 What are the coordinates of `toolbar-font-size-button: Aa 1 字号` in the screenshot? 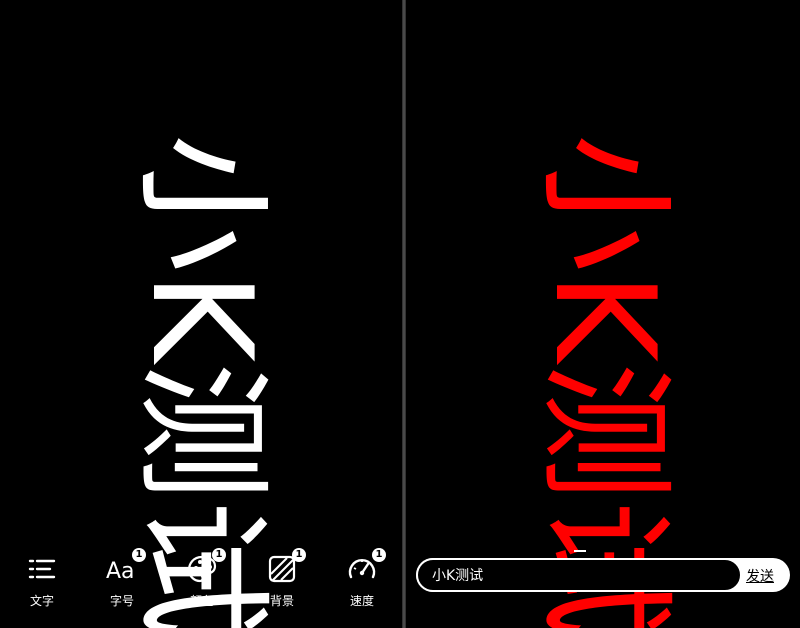 It's located at (122, 575).